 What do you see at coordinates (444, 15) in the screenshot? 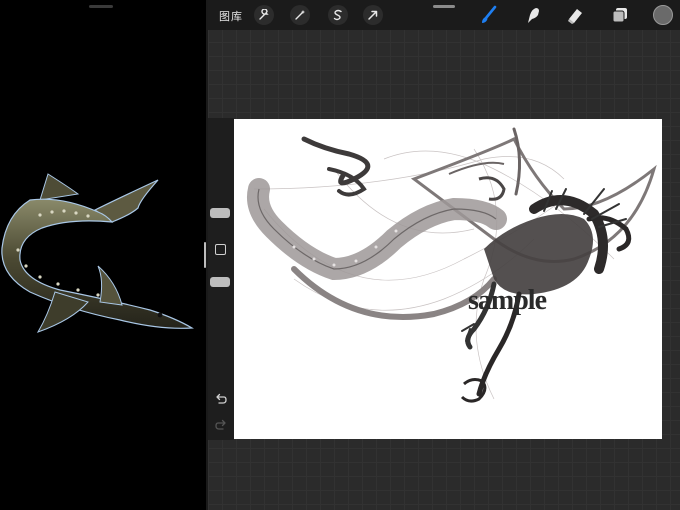
I see `top-toolbar: 图库` at bounding box center [444, 15].